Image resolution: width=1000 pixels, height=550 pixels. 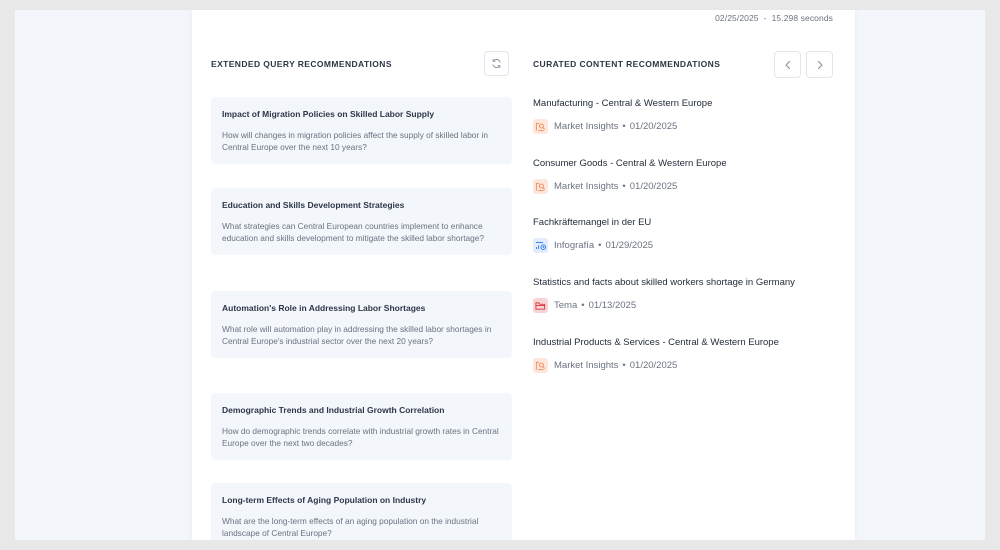 I want to click on content-type: Tema, so click(x=566, y=305).